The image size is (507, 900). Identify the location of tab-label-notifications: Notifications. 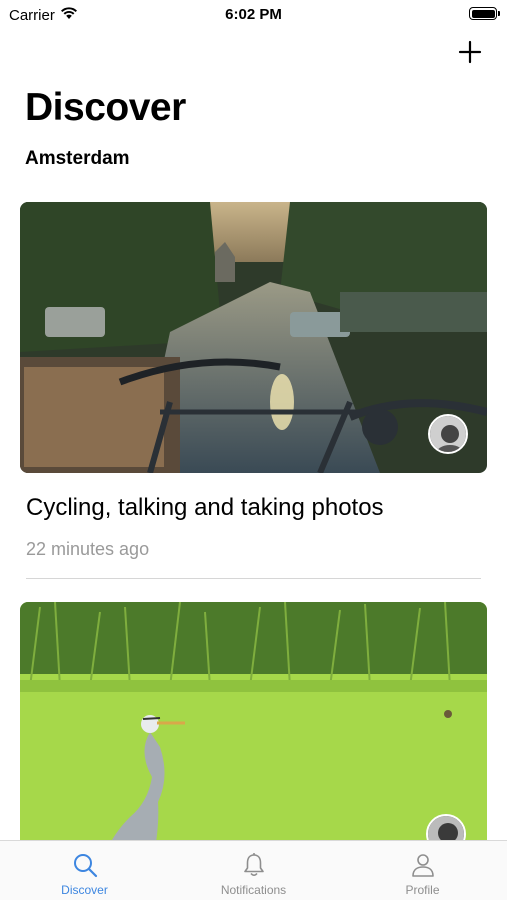
(253, 890).